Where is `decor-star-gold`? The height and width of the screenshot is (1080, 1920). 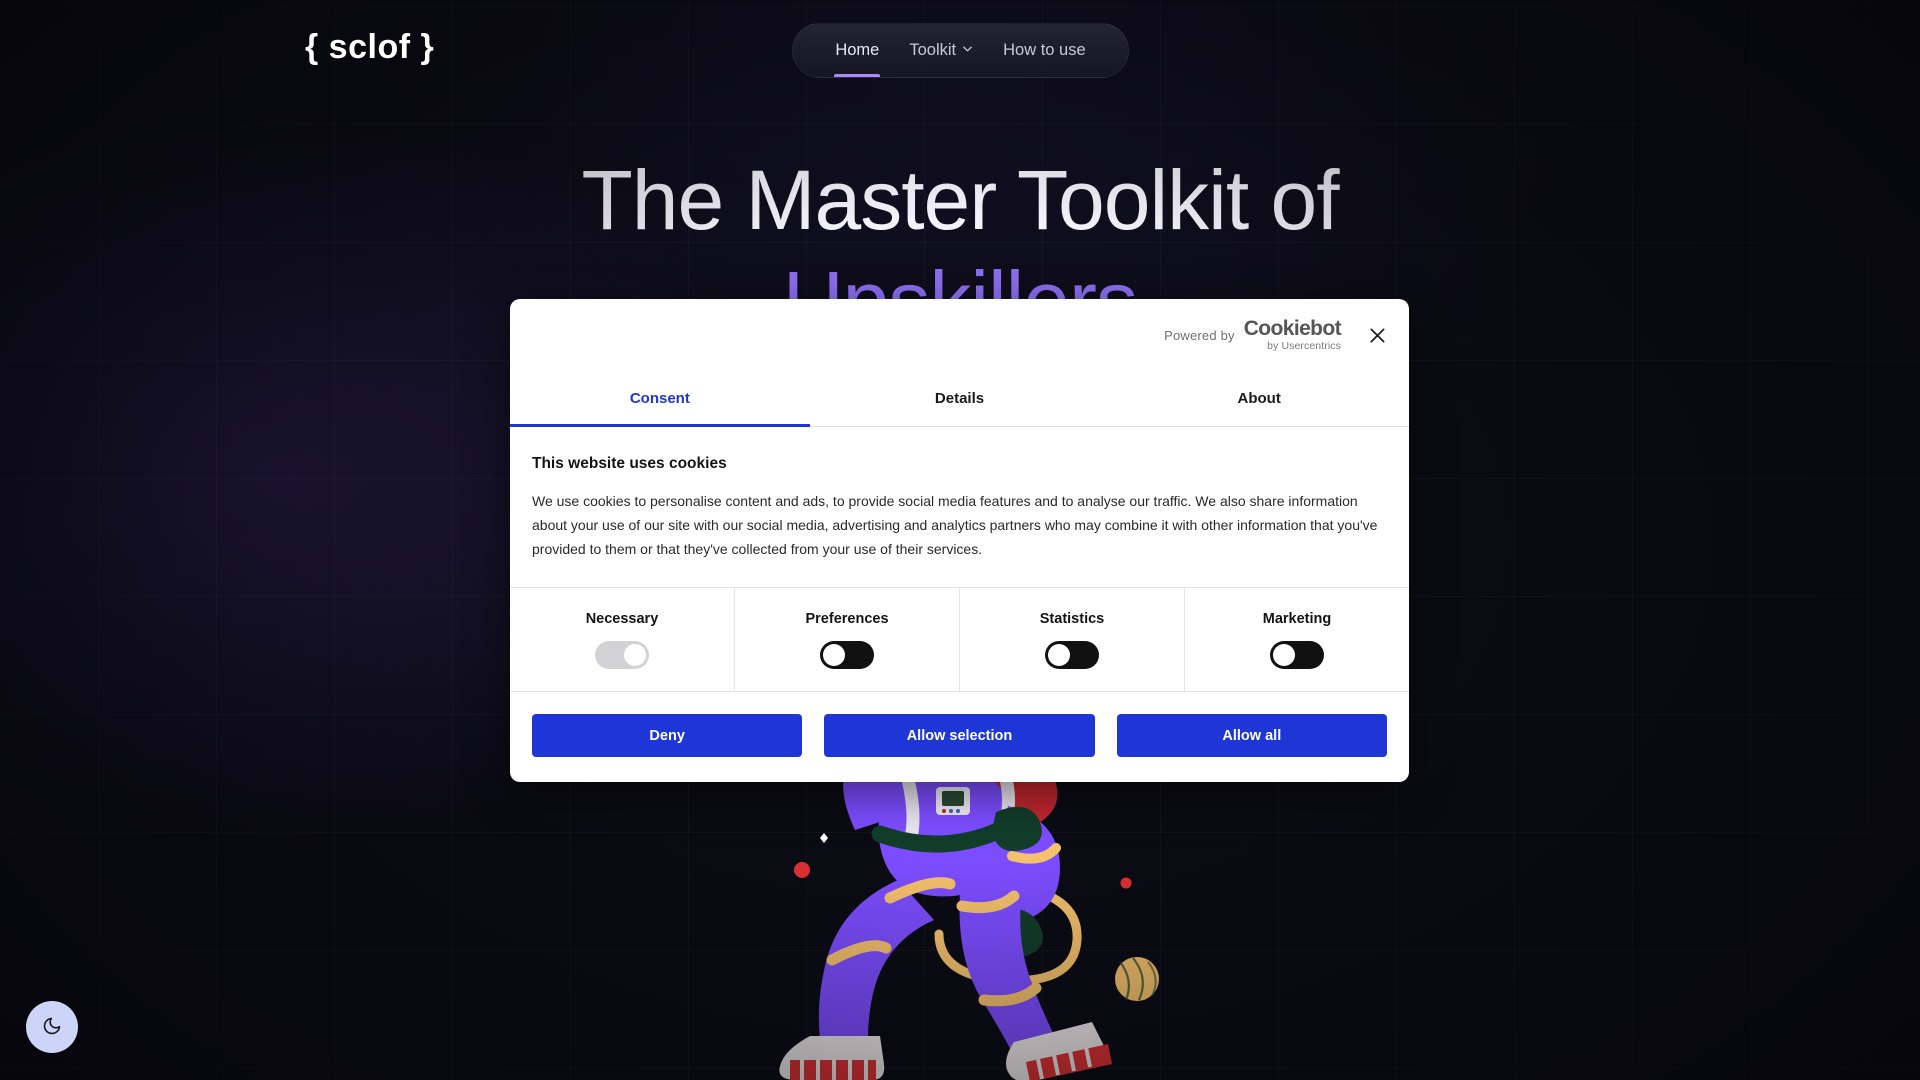
decor-star-gold is located at coordinates (837, 1005).